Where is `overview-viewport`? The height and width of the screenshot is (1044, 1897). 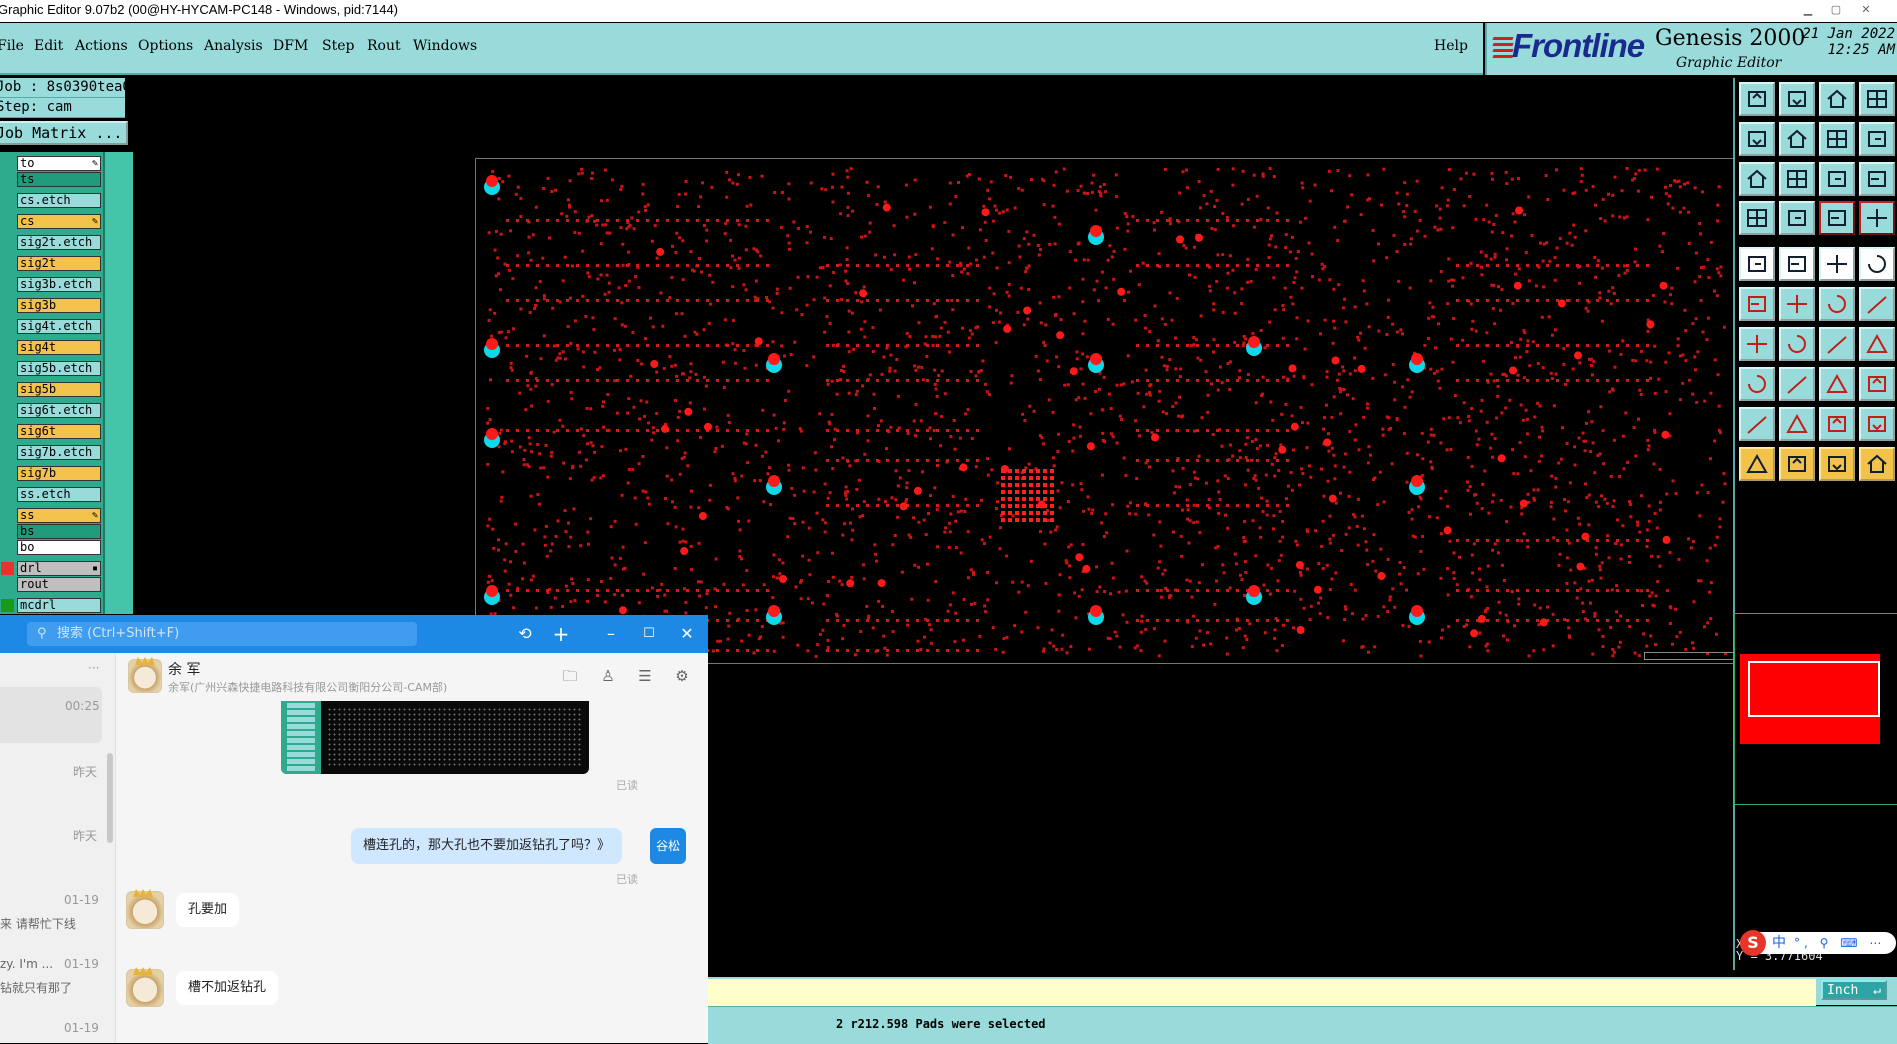 overview-viewport is located at coordinates (1814, 689).